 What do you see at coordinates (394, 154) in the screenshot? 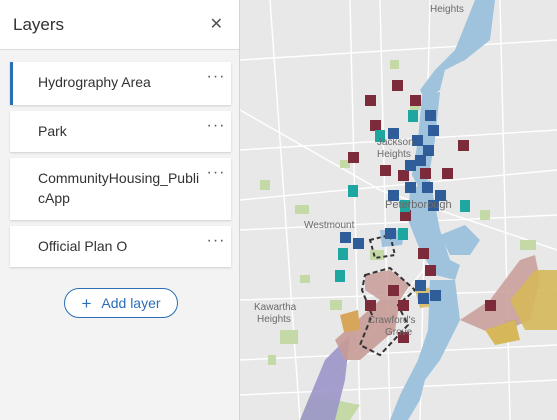
I see `map-label-jackson-heights-2: Heights` at bounding box center [394, 154].